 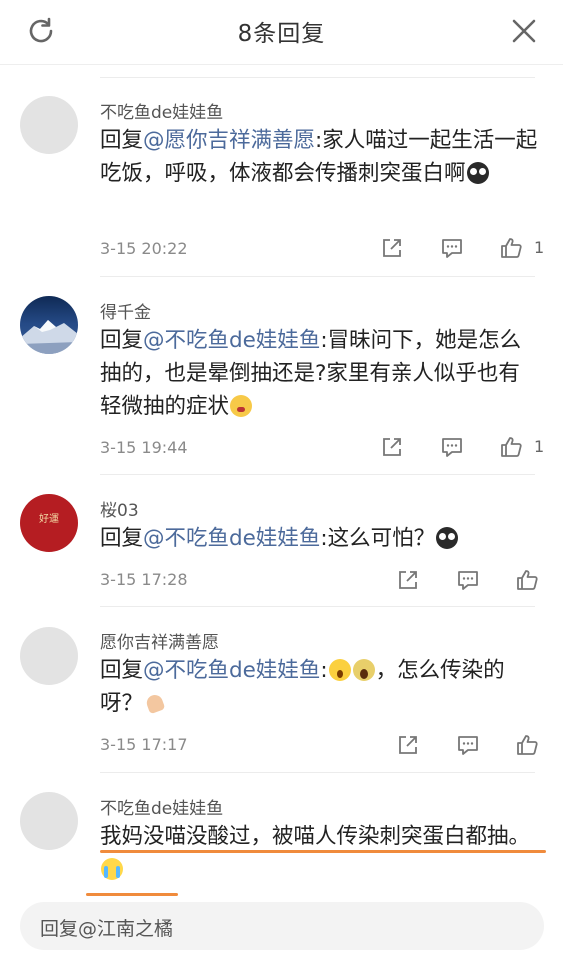 What do you see at coordinates (524, 31) in the screenshot?
I see `close-icon` at bounding box center [524, 31].